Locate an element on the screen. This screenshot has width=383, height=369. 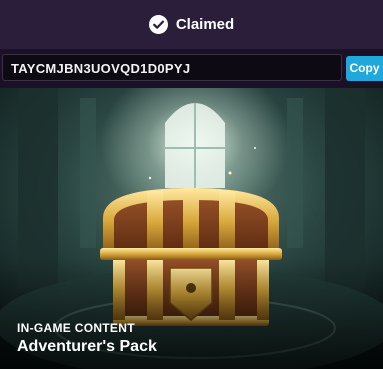
claimed-status-bar: Claimed is located at coordinates (191, 24).